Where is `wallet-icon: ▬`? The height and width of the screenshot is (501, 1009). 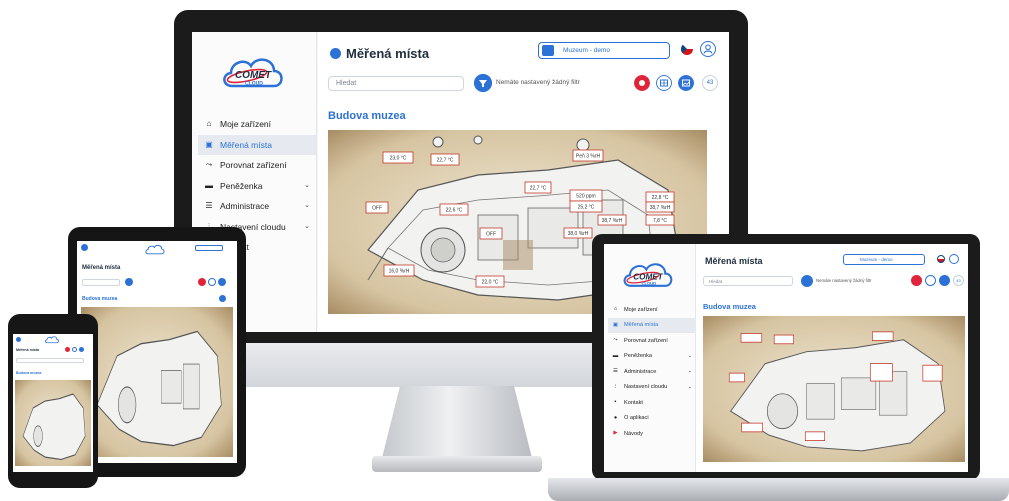
wallet-icon: ▬ is located at coordinates (615, 355).